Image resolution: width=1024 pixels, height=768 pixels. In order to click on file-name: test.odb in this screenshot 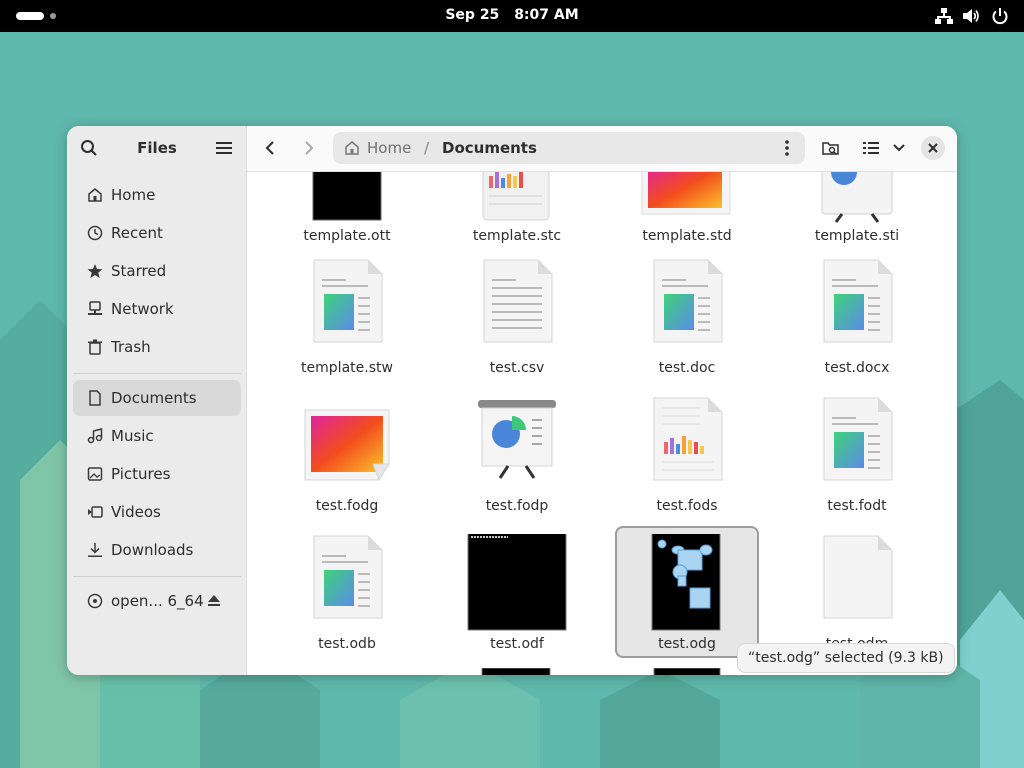, I will do `click(347, 644)`.